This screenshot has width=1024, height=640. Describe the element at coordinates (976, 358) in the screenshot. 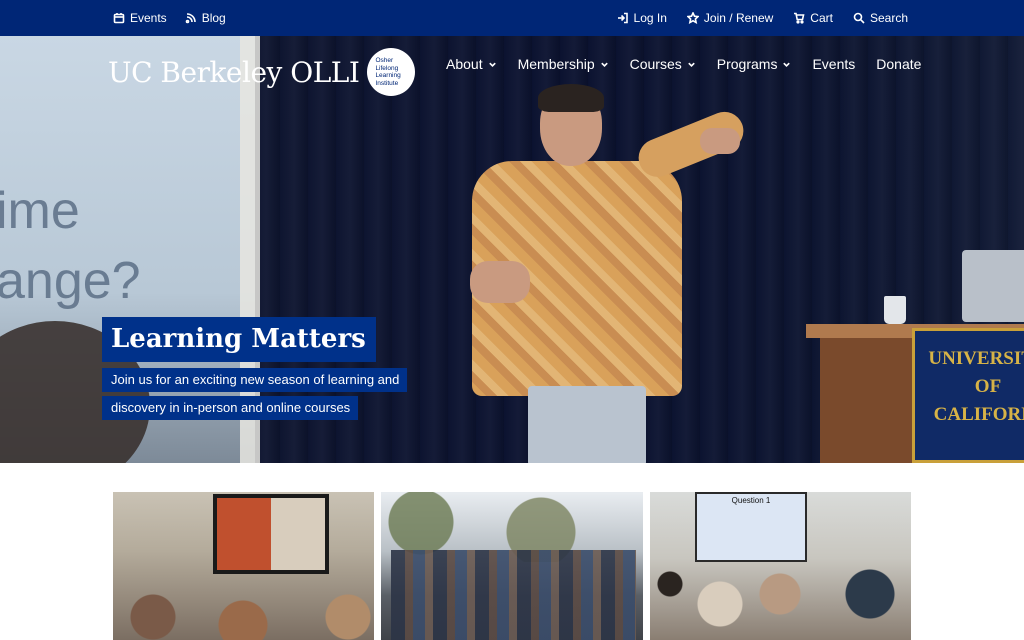

I see `podium-sign-line1: UNIVERSITY` at that location.